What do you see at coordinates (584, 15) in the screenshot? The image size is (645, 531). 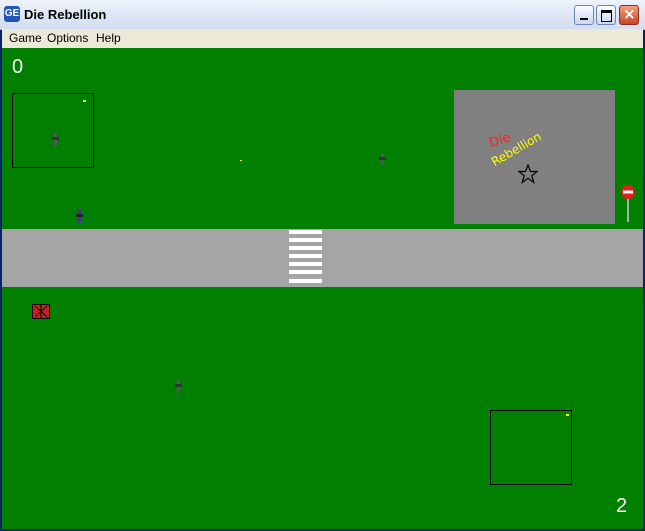 I see `minimize-button` at bounding box center [584, 15].